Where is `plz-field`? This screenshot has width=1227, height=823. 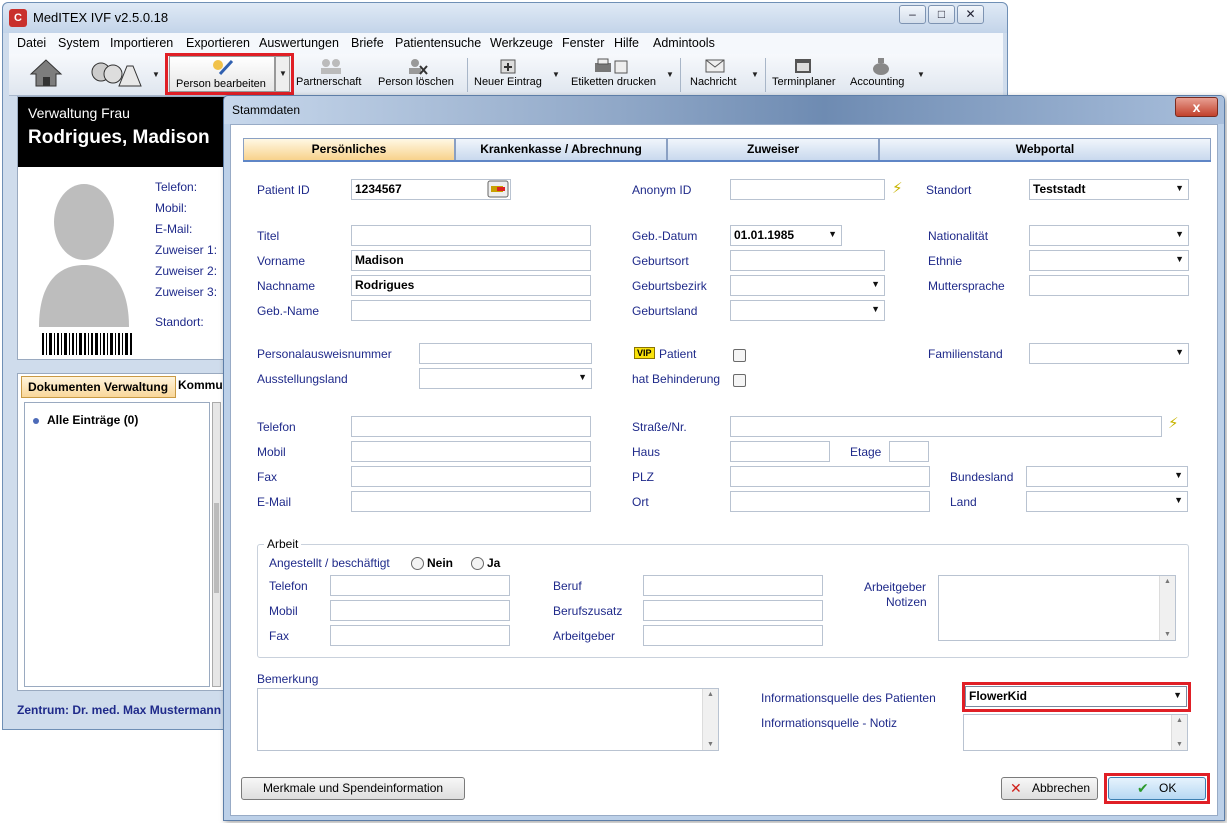 plz-field is located at coordinates (830, 476).